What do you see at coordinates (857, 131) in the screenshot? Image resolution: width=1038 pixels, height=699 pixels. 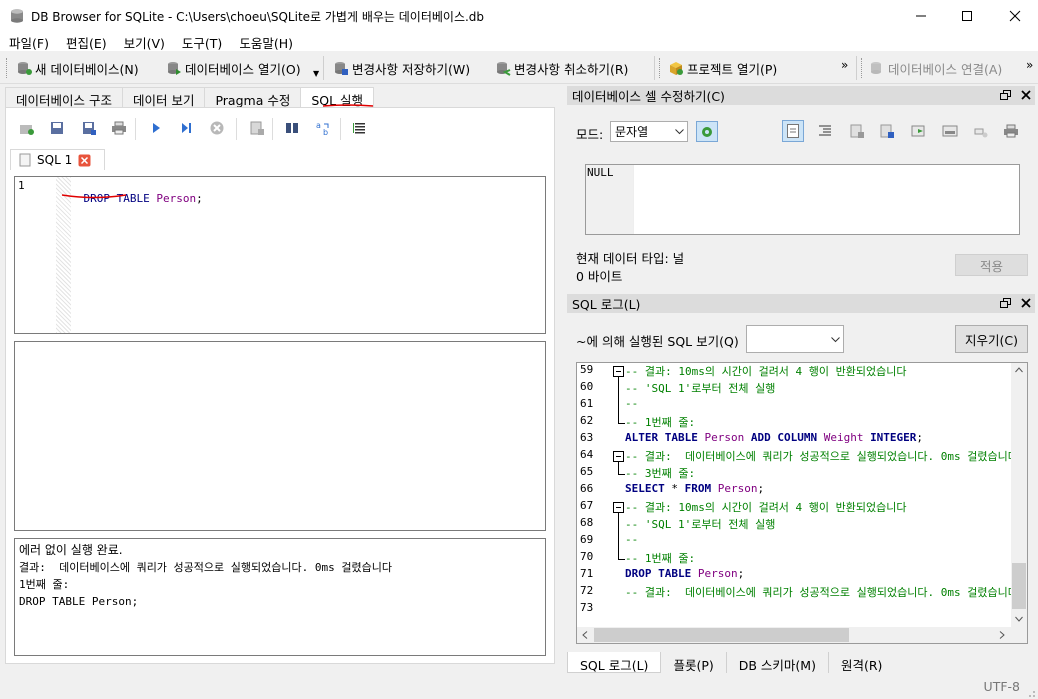 I see `import-file-button` at bounding box center [857, 131].